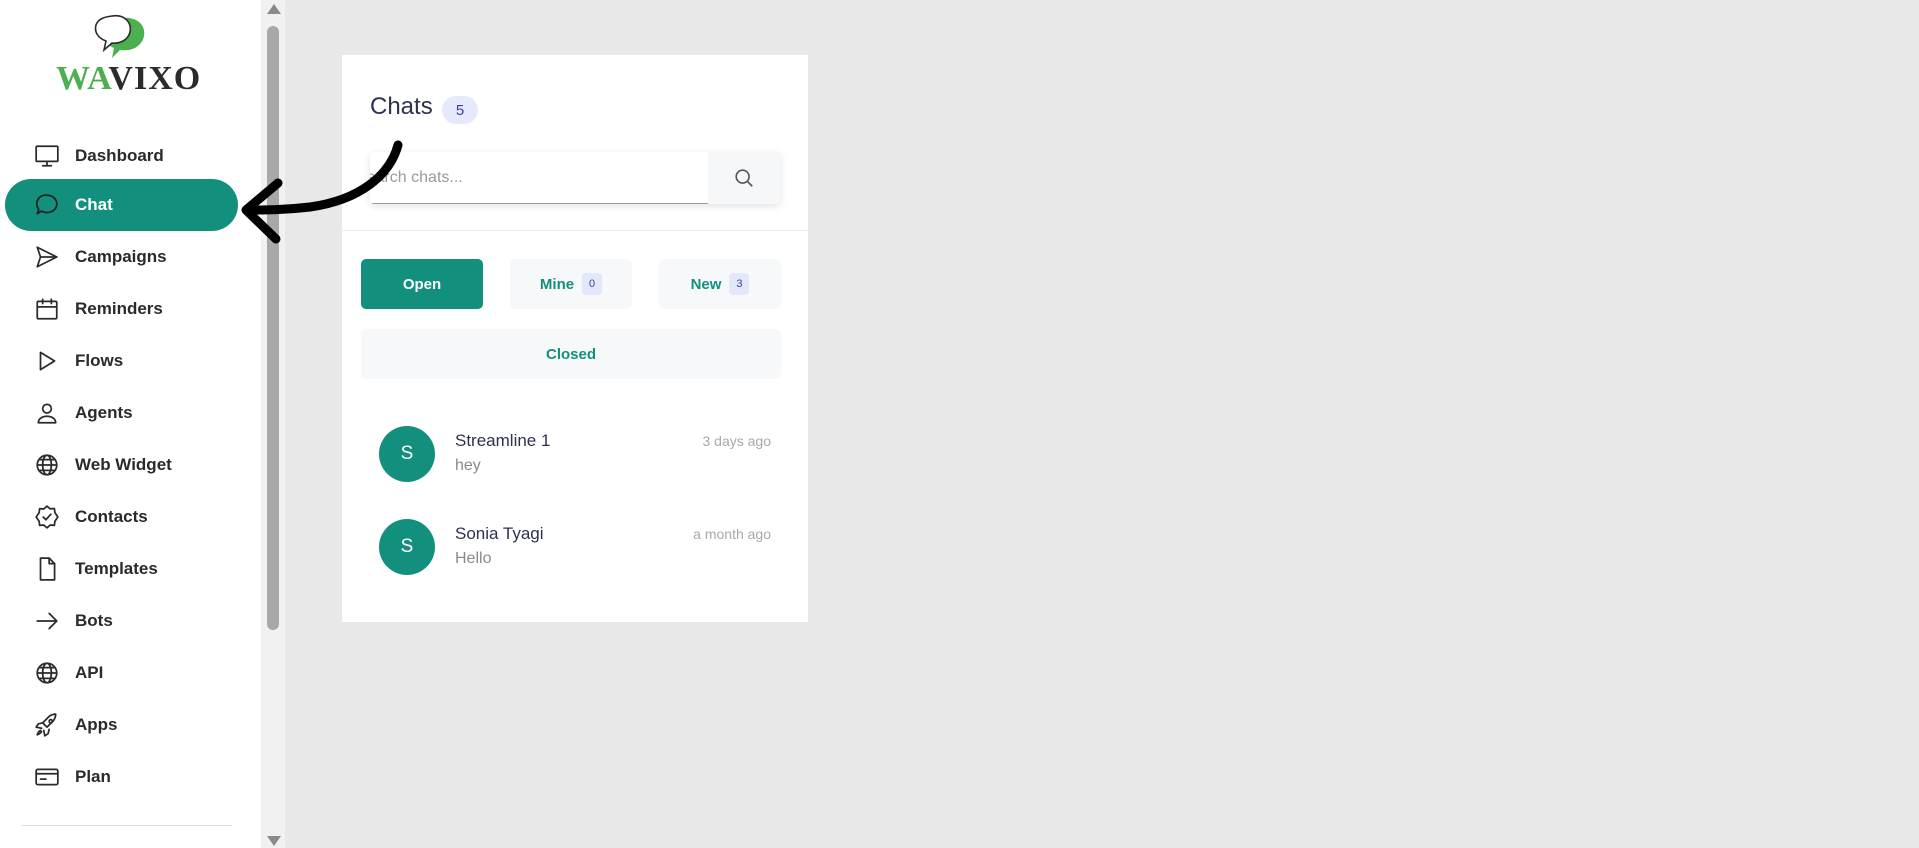 The image size is (1919, 848). I want to click on sidebar-item-campaigns: Campaigns, so click(121, 257).